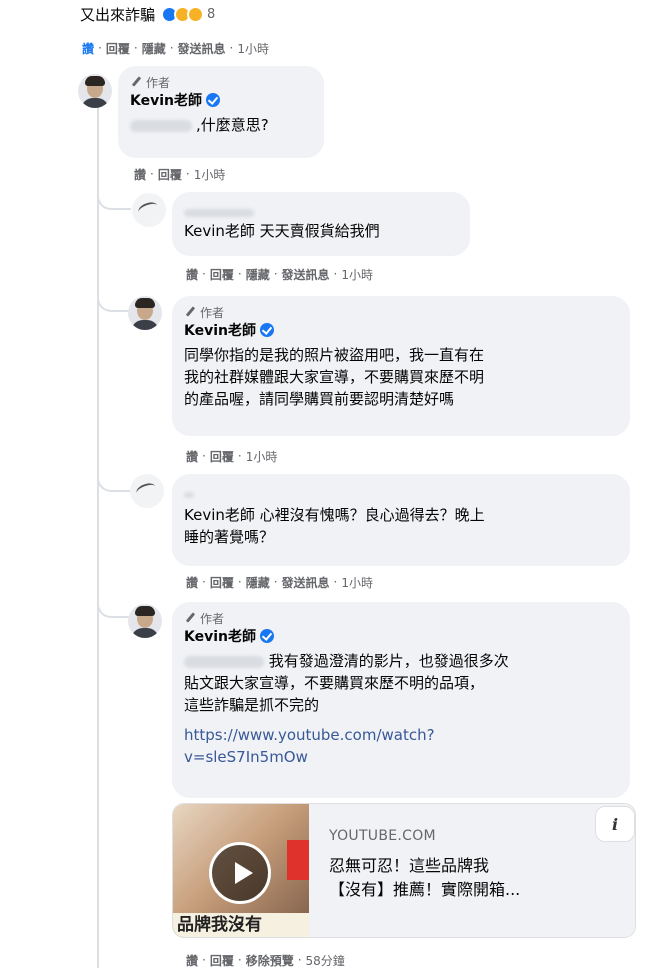  I want to click on video-thumbnail: 品牌我沒有, so click(241, 870).